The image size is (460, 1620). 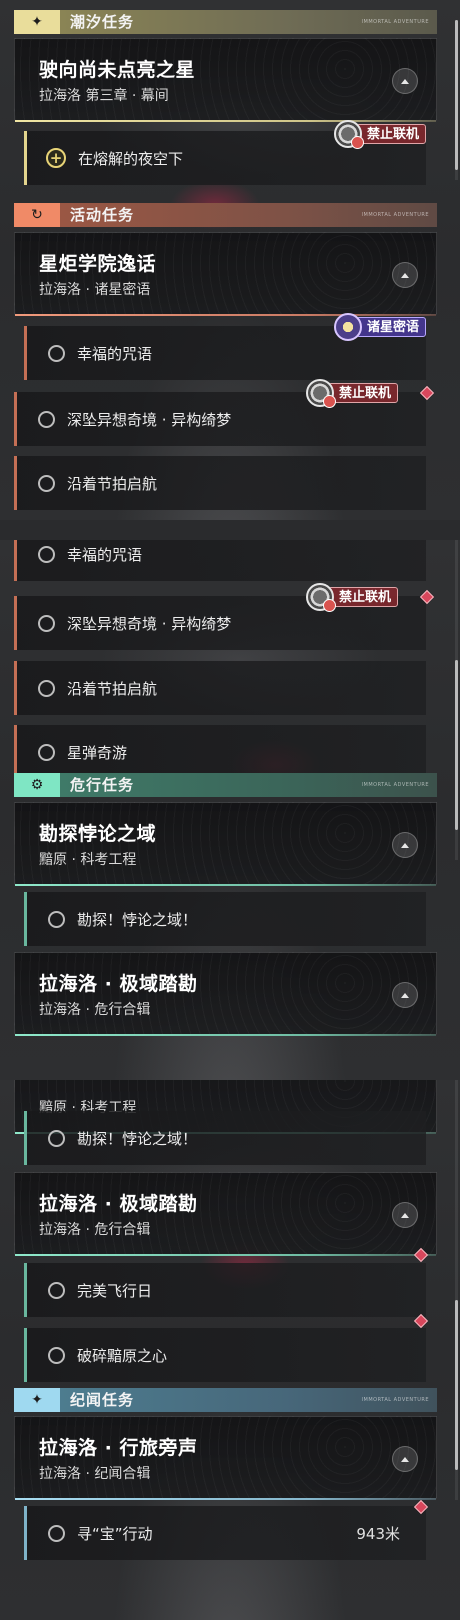 What do you see at coordinates (225, 1290) in the screenshot?
I see `quest-step-flight-day: 完美飞行日` at bounding box center [225, 1290].